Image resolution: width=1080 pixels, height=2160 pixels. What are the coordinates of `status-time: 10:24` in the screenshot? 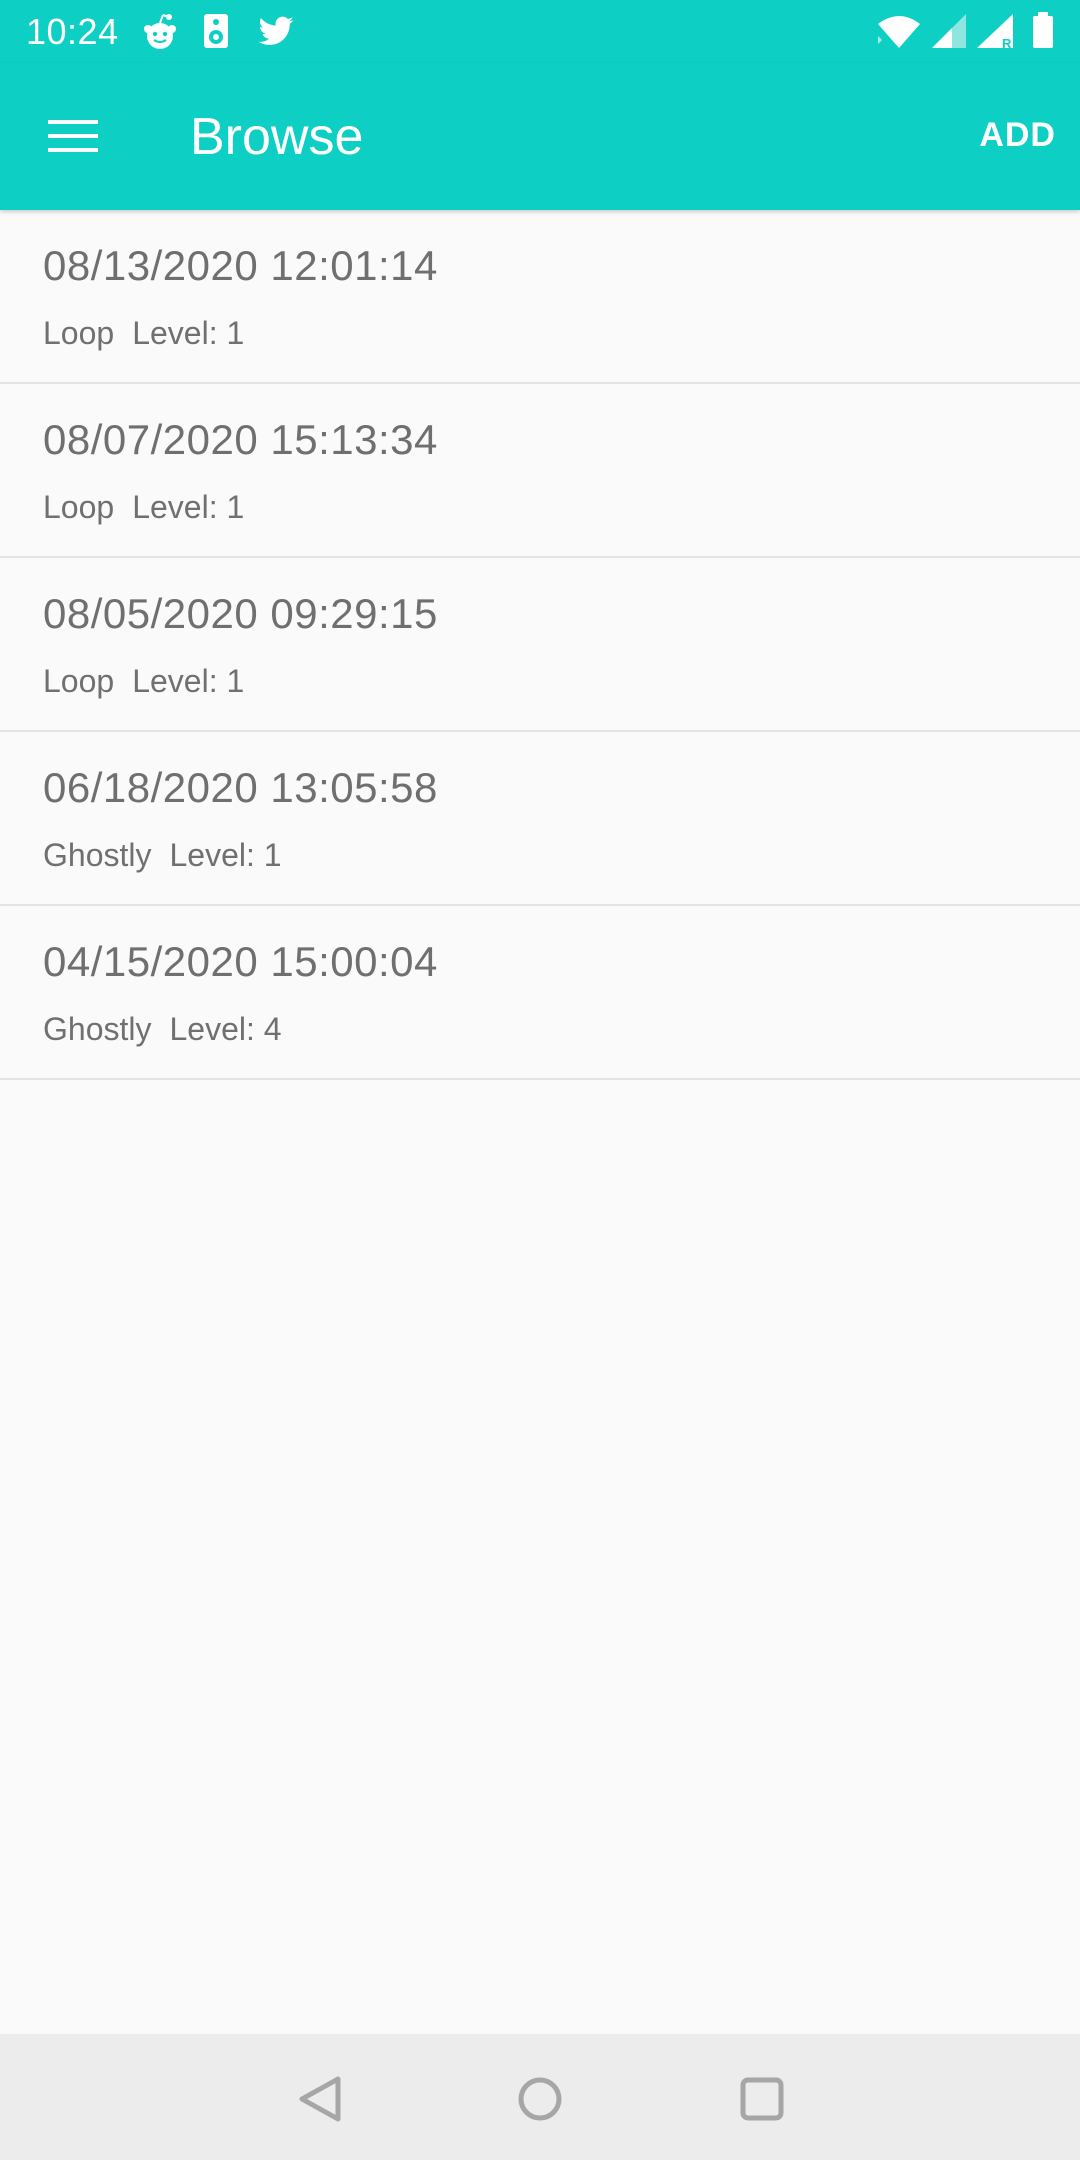 It's located at (72, 31).